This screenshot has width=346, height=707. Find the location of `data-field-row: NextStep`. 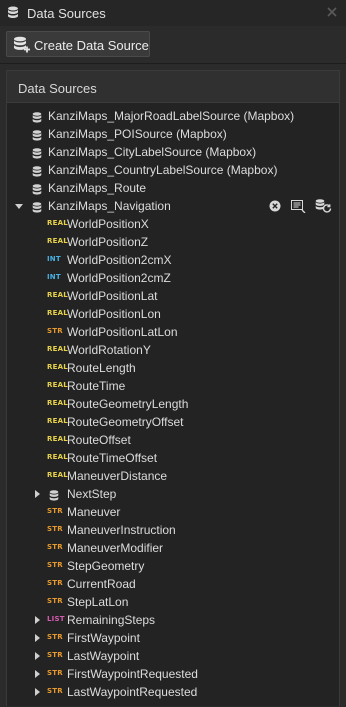

data-field-row: NextStep is located at coordinates (173, 494).